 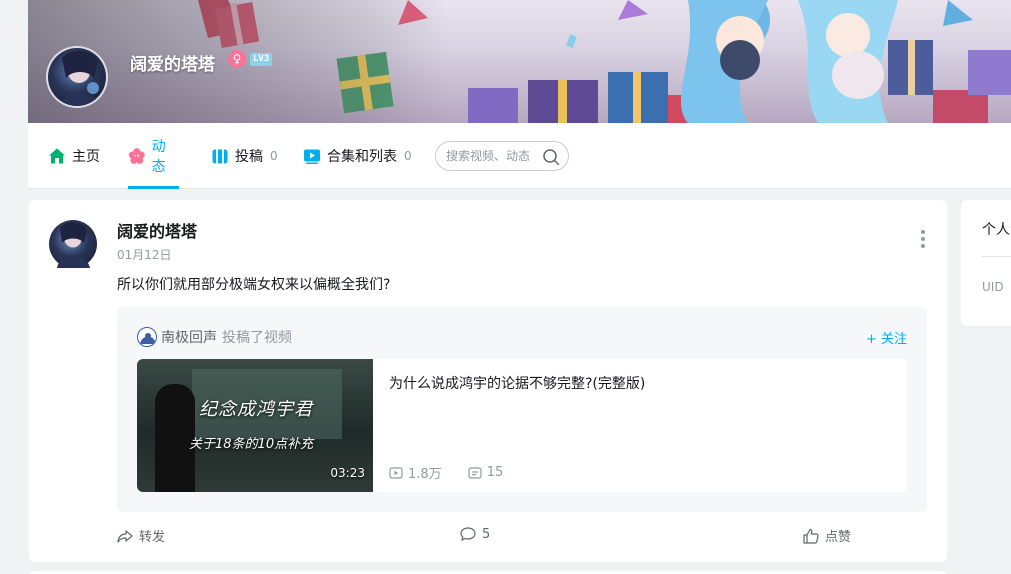 I want to click on uploader-action: 投稿了视频, so click(x=257, y=338).